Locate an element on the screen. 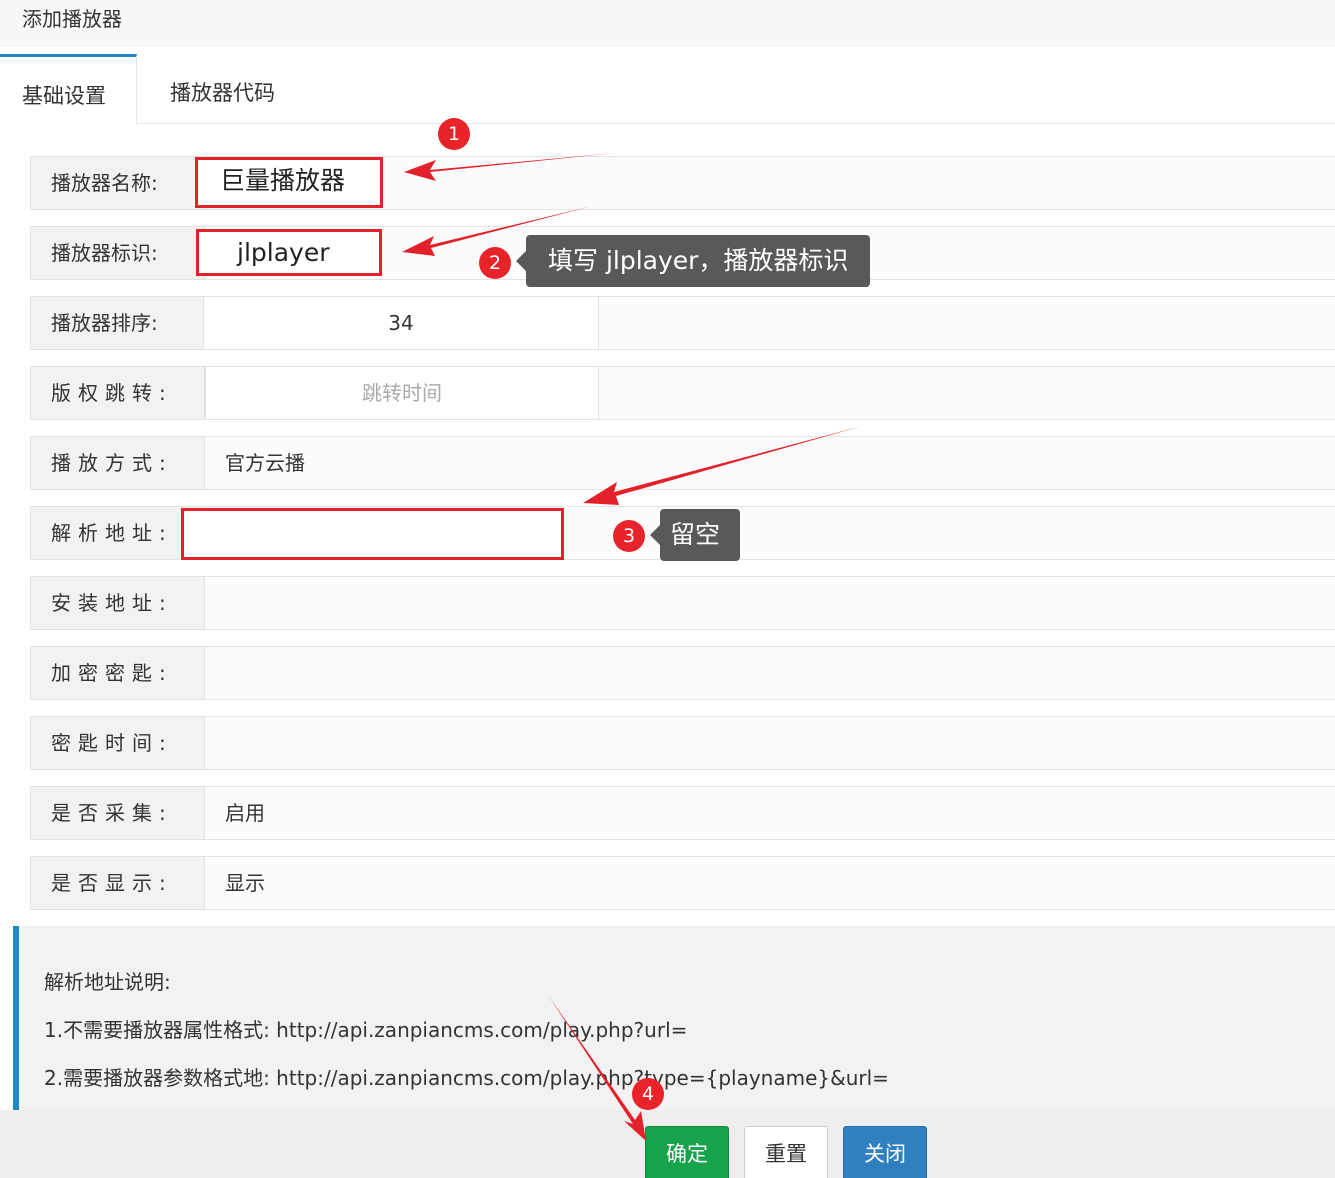 The width and height of the screenshot is (1335, 1178). display-select: 显示 is located at coordinates (245, 883).